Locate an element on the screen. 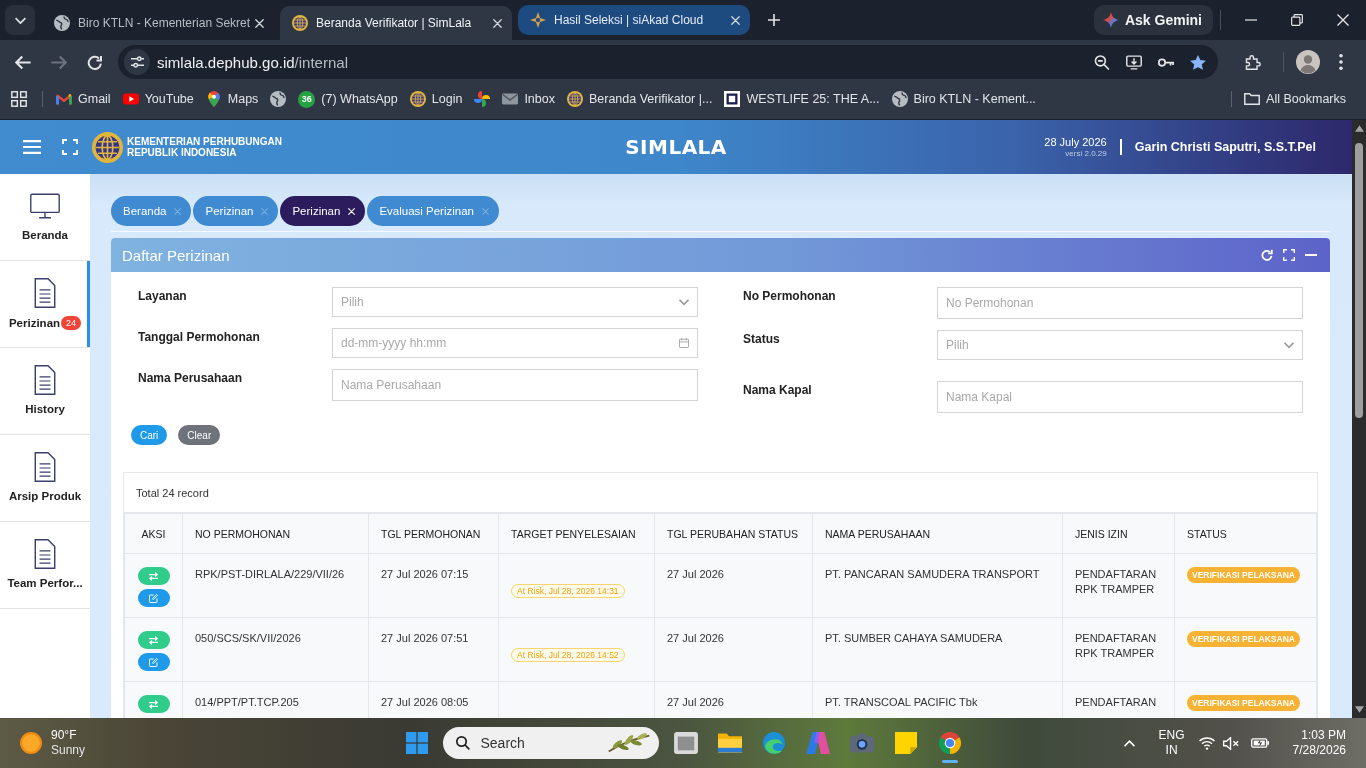  expand-icon is located at coordinates (1289, 255).